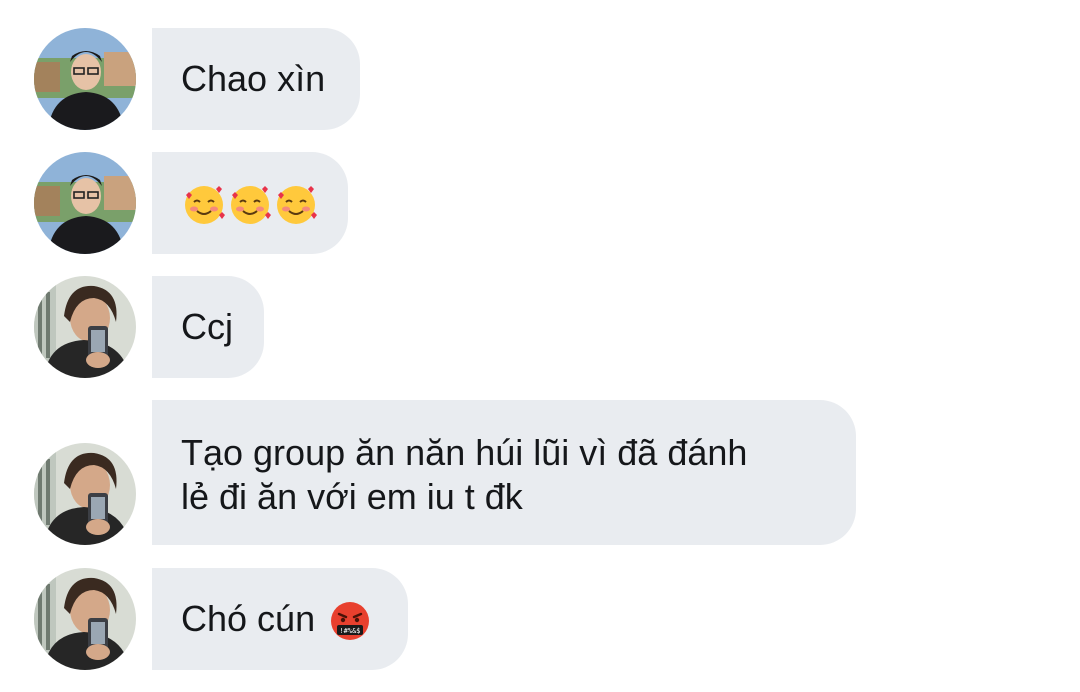 The height and width of the screenshot is (692, 1080). I want to click on message-row, so click(540, 203).